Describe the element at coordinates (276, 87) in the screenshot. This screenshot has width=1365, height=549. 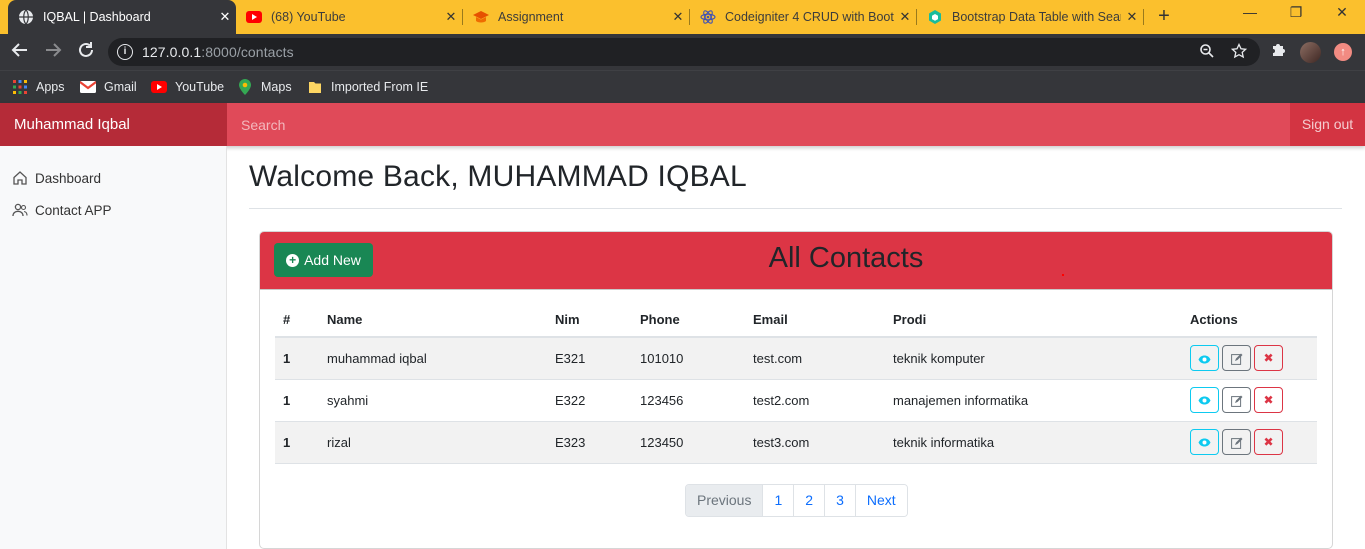
I see `bookmark-label: Maps` at that location.